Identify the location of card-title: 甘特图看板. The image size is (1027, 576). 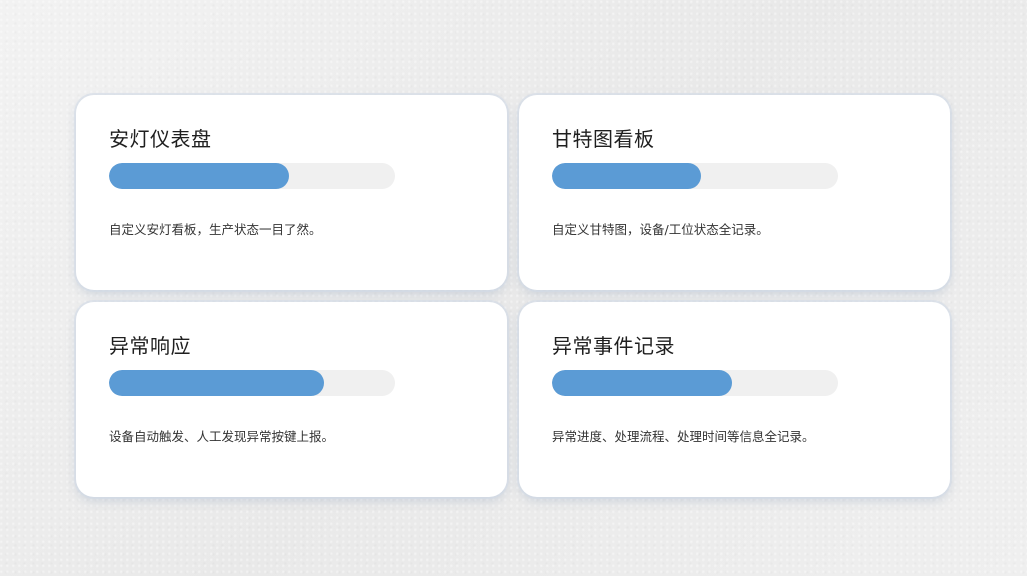
(603, 139).